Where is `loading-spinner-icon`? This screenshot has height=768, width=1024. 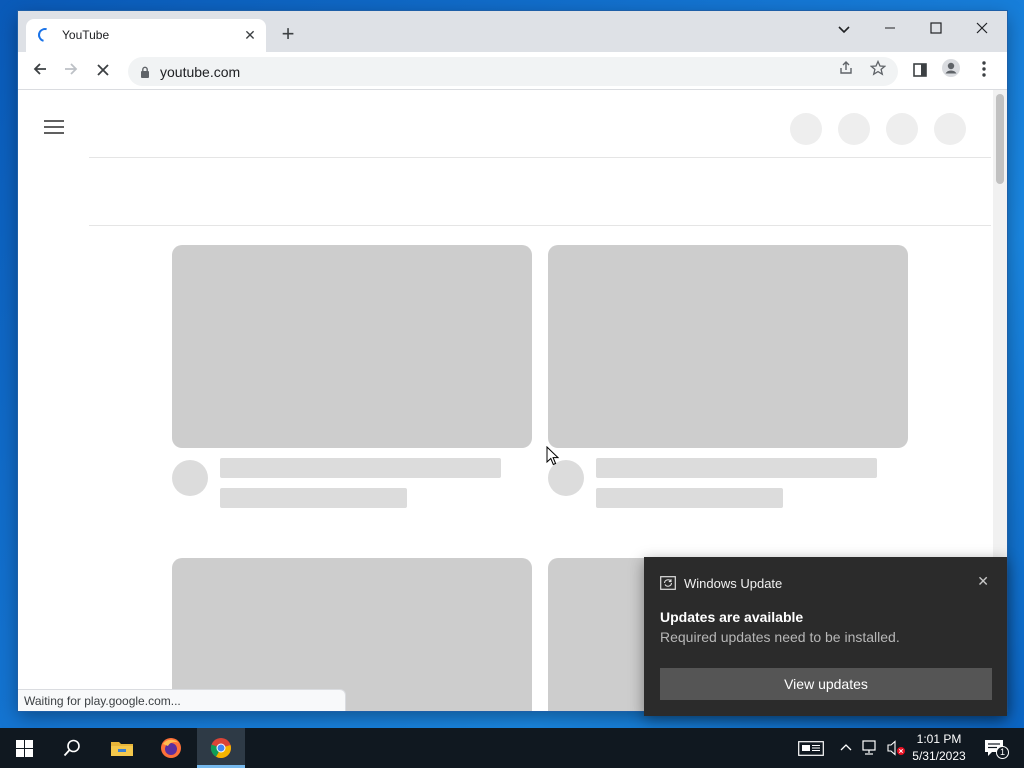 loading-spinner-icon is located at coordinates (45, 35).